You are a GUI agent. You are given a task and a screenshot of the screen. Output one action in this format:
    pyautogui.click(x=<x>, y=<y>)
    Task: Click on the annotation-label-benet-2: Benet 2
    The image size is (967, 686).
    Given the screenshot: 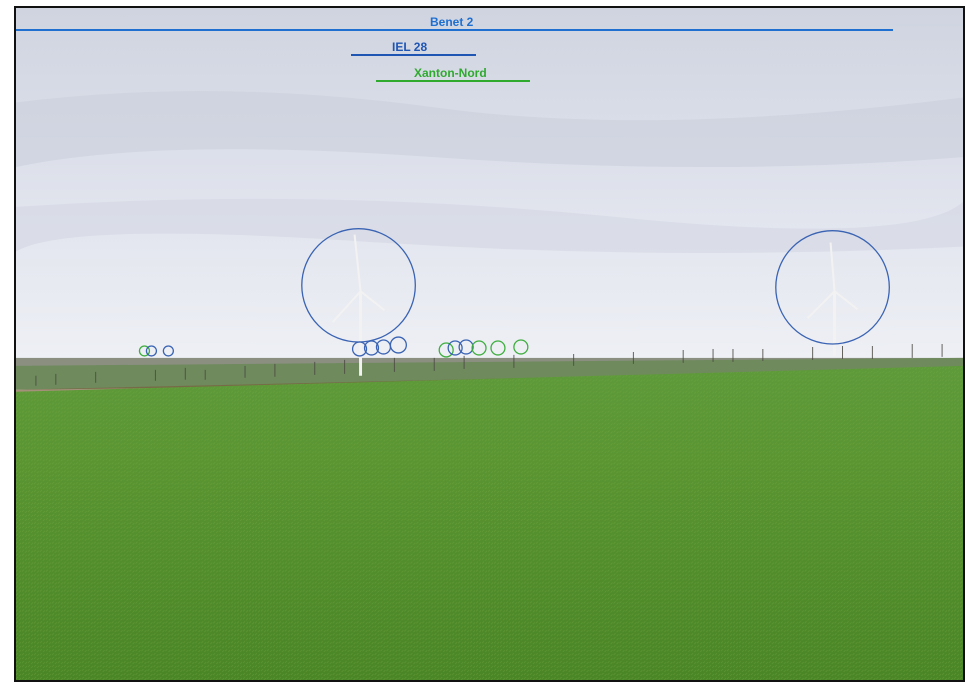 What is the action you would take?
    pyautogui.click(x=452, y=22)
    